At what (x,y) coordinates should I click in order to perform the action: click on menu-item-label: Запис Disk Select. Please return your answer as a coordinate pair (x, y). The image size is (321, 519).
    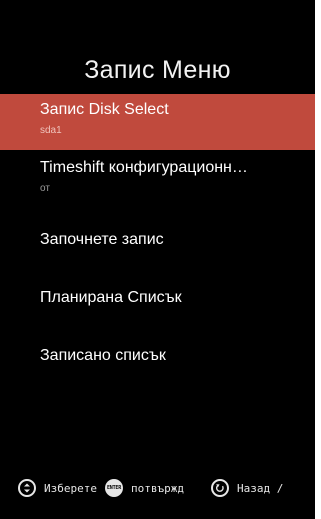
    Looking at the image, I should click on (104, 109).